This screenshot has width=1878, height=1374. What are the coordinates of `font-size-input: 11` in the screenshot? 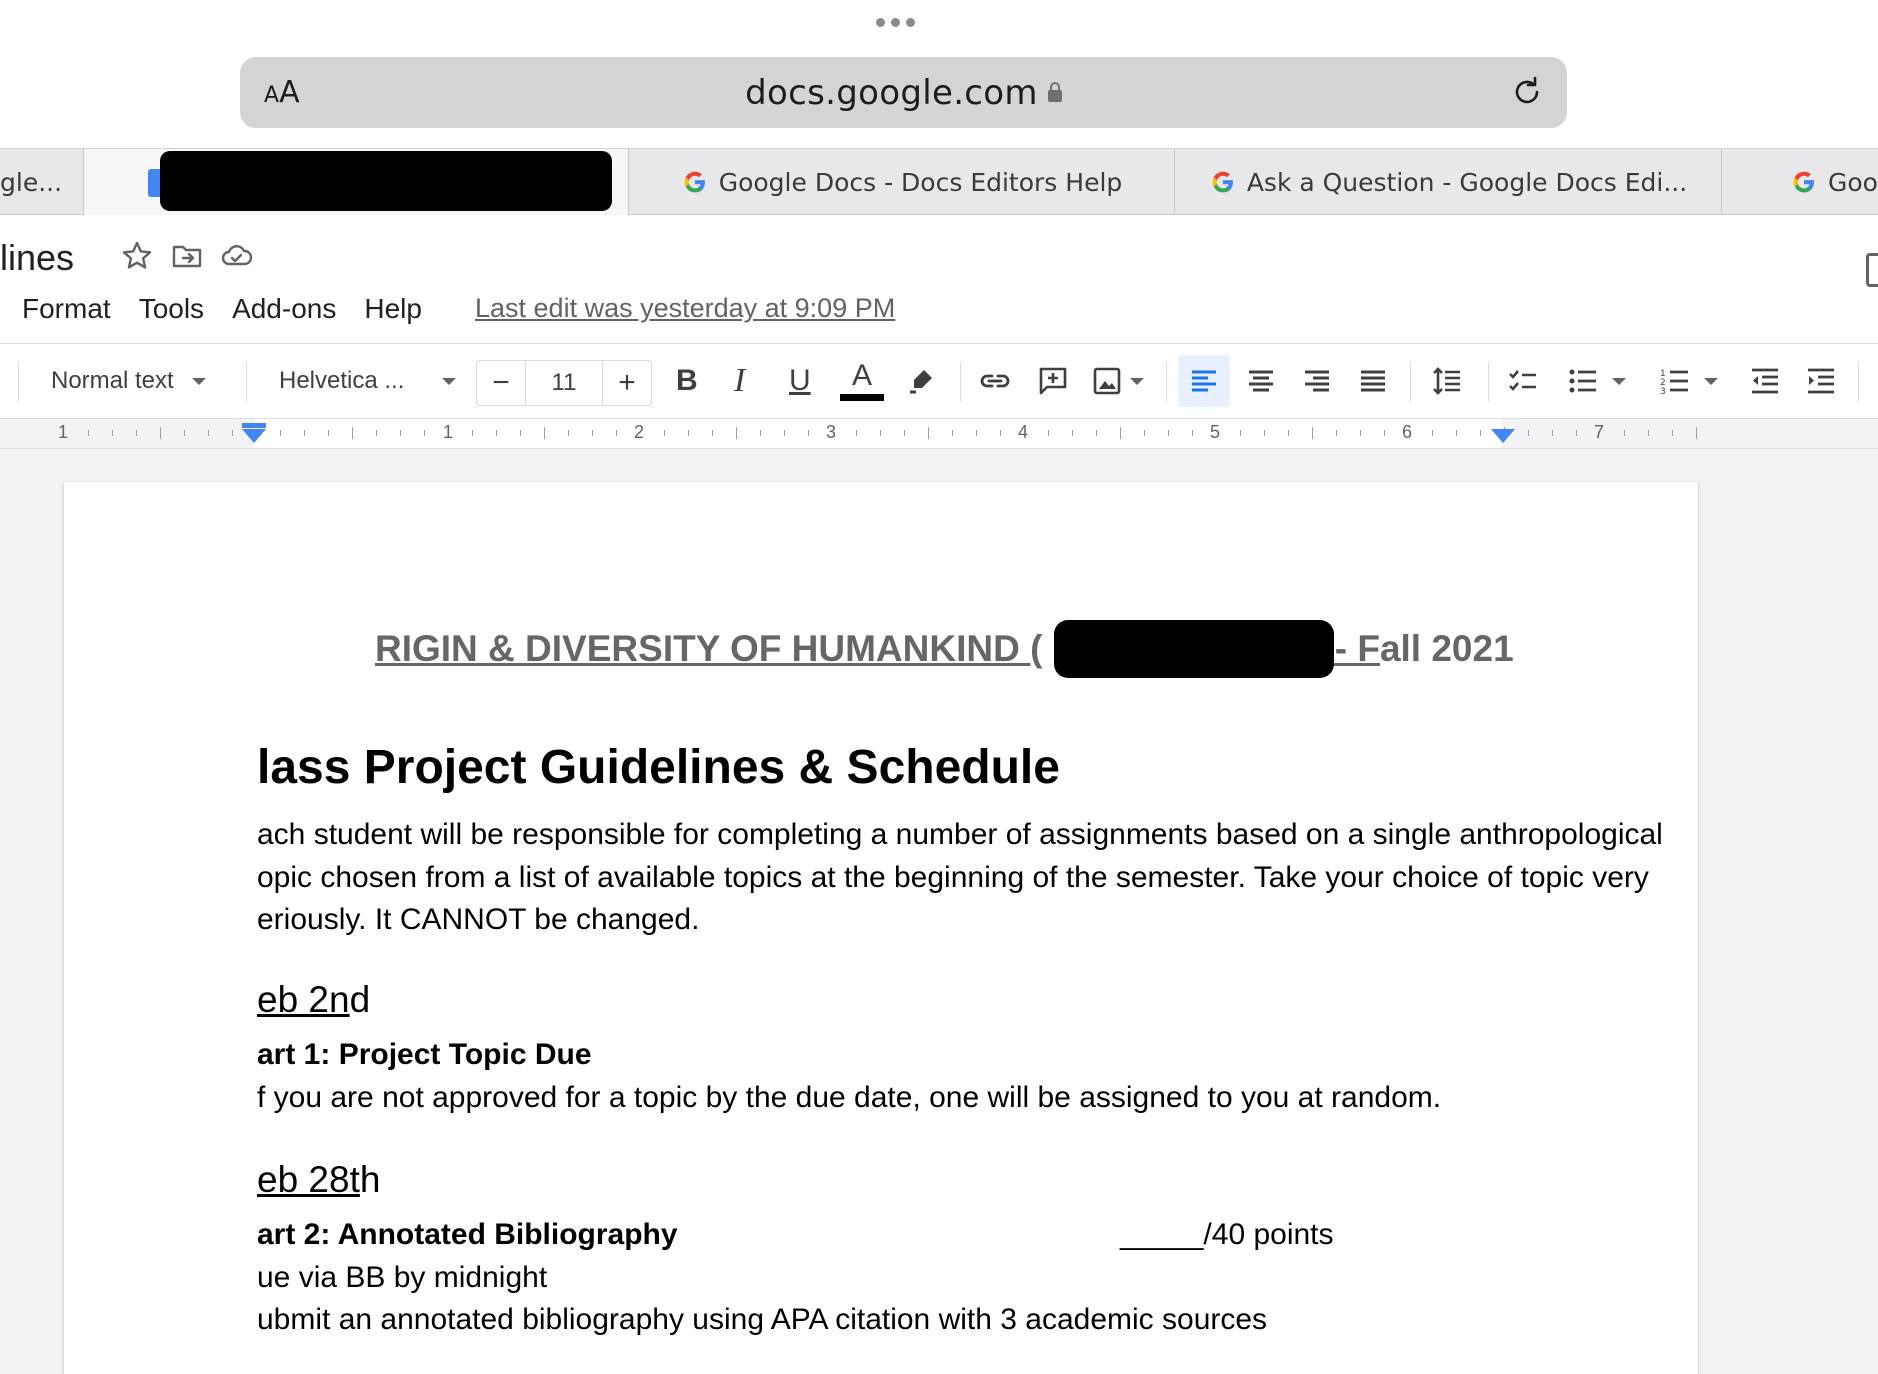 It's located at (564, 383).